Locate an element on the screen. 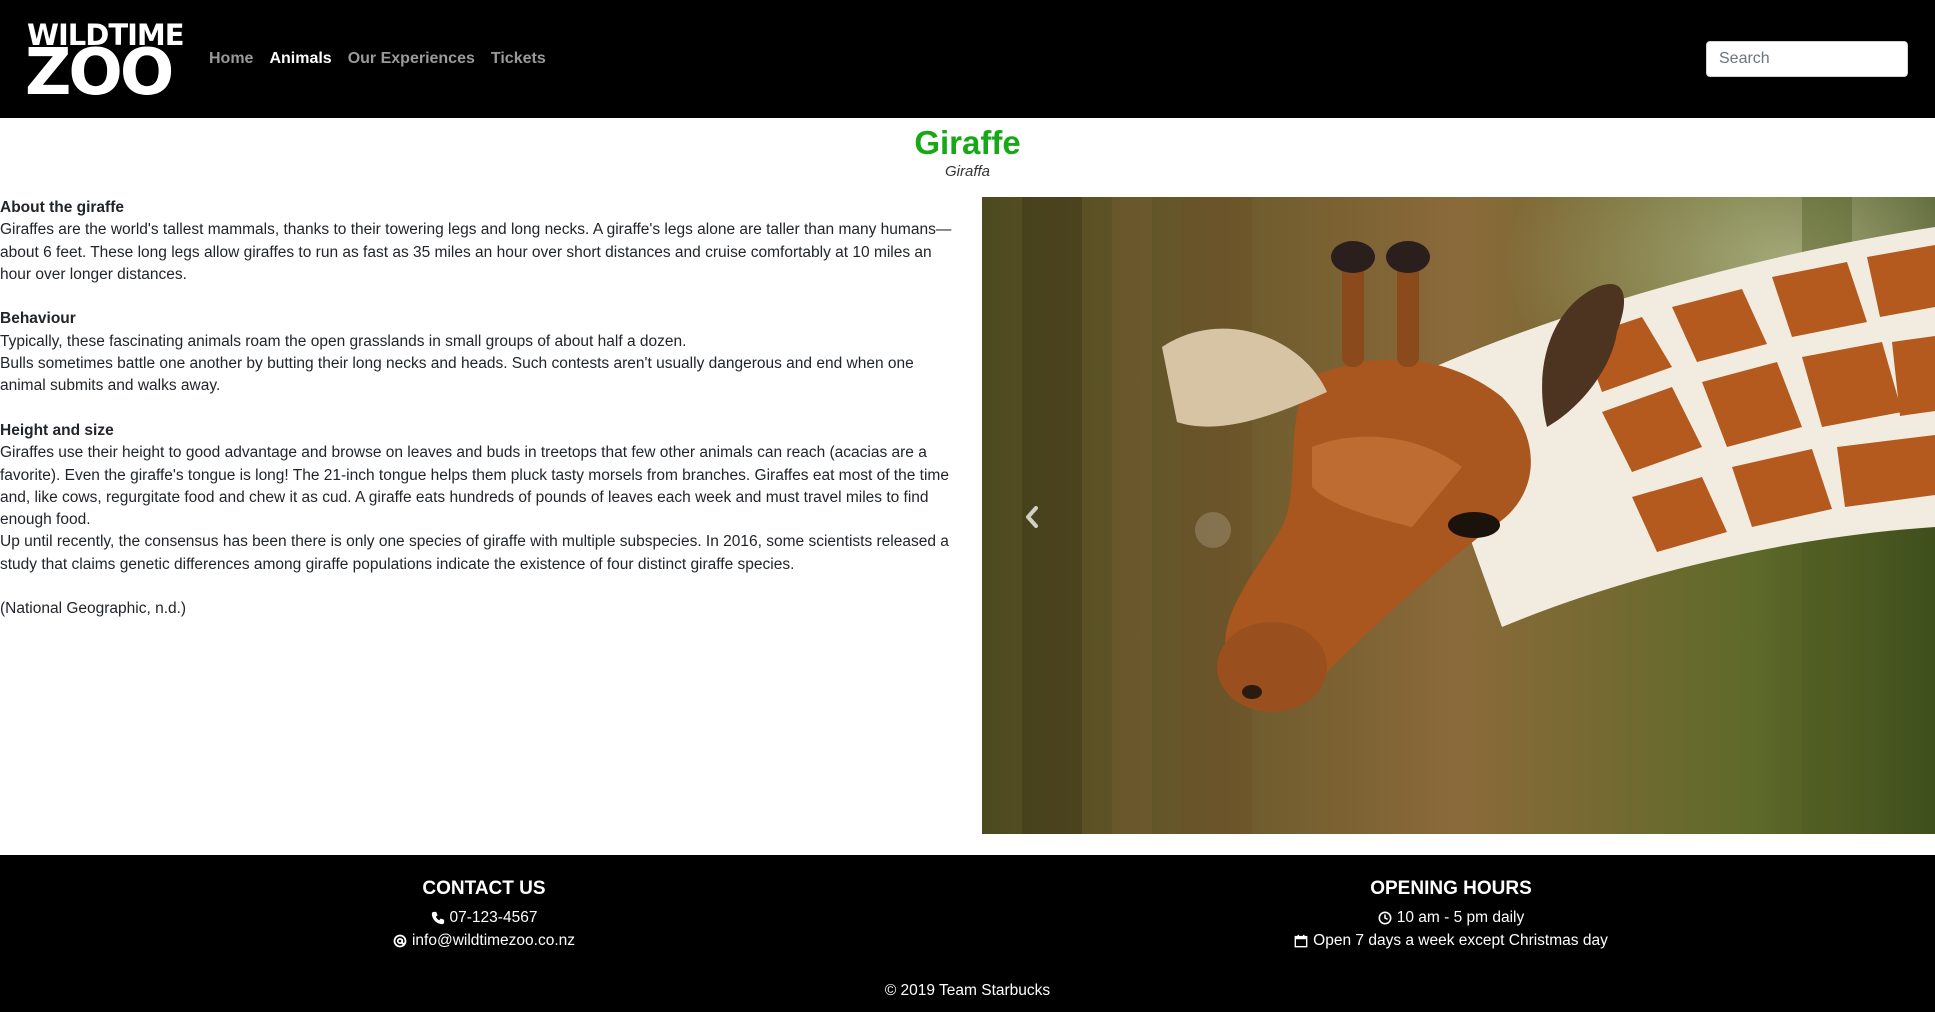 Image resolution: width=1935 pixels, height=1012 pixels. hours-title: OPENING HOURS is located at coordinates (1451, 888).